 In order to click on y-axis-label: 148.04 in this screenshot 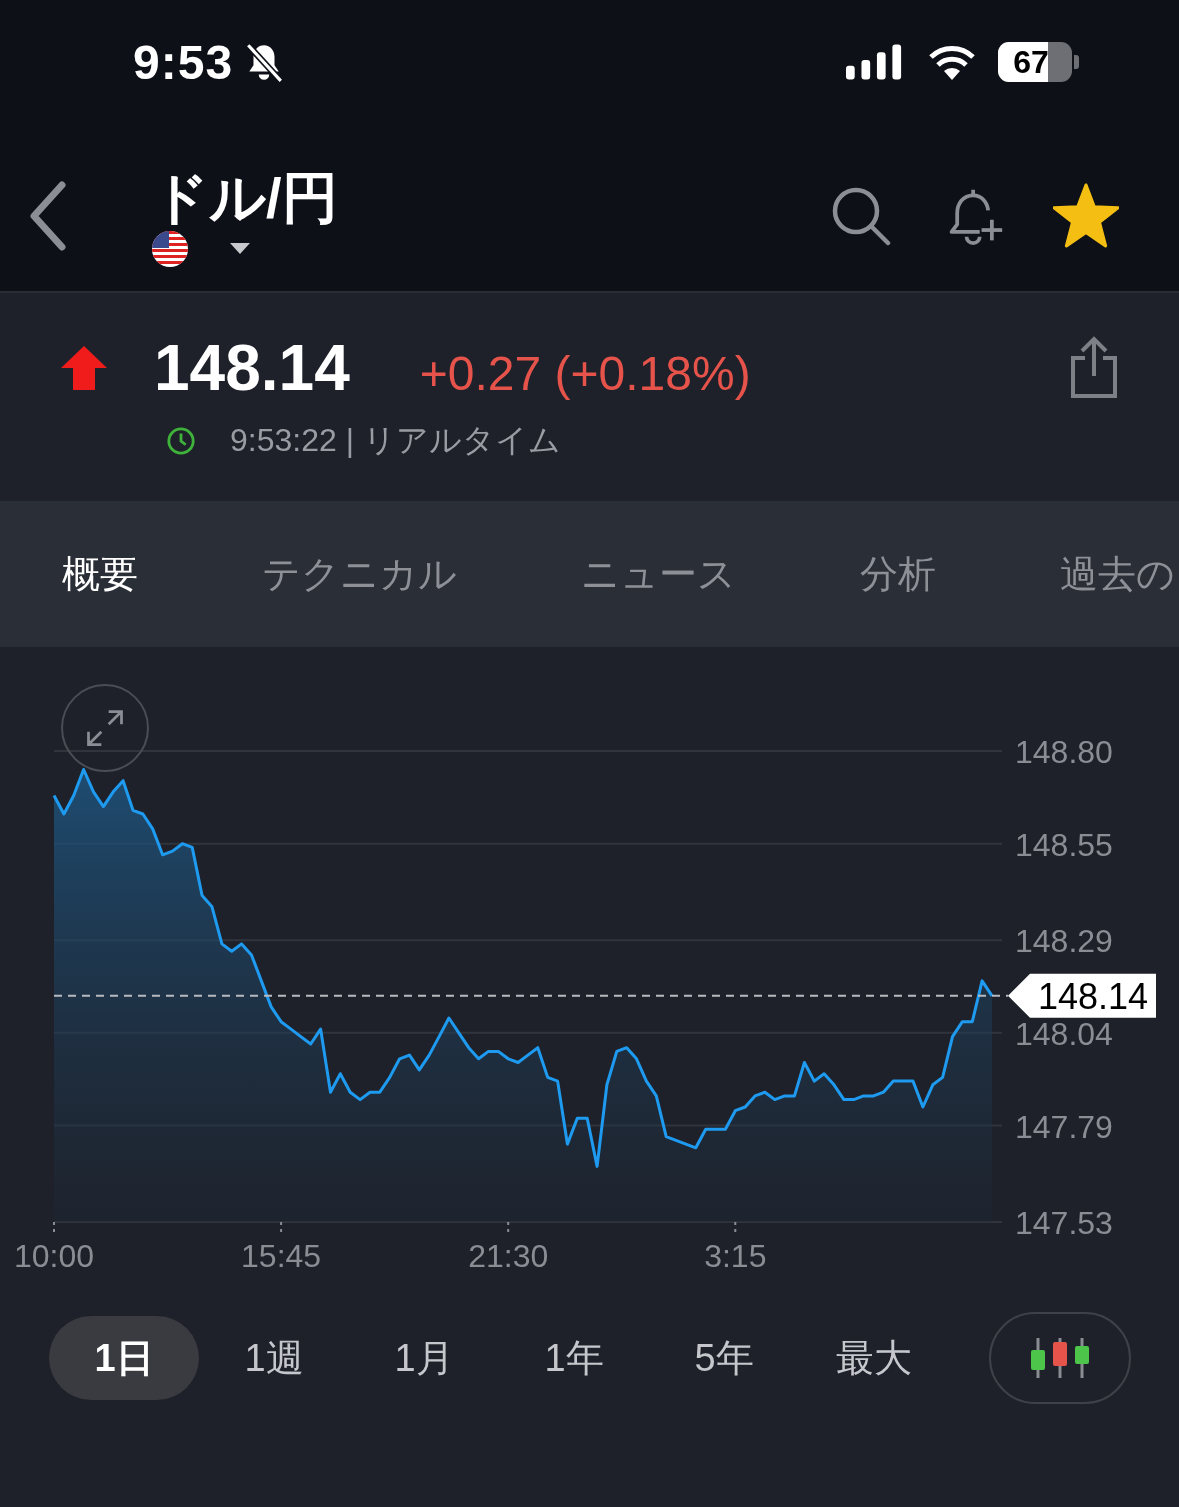, I will do `click(1064, 1033)`.